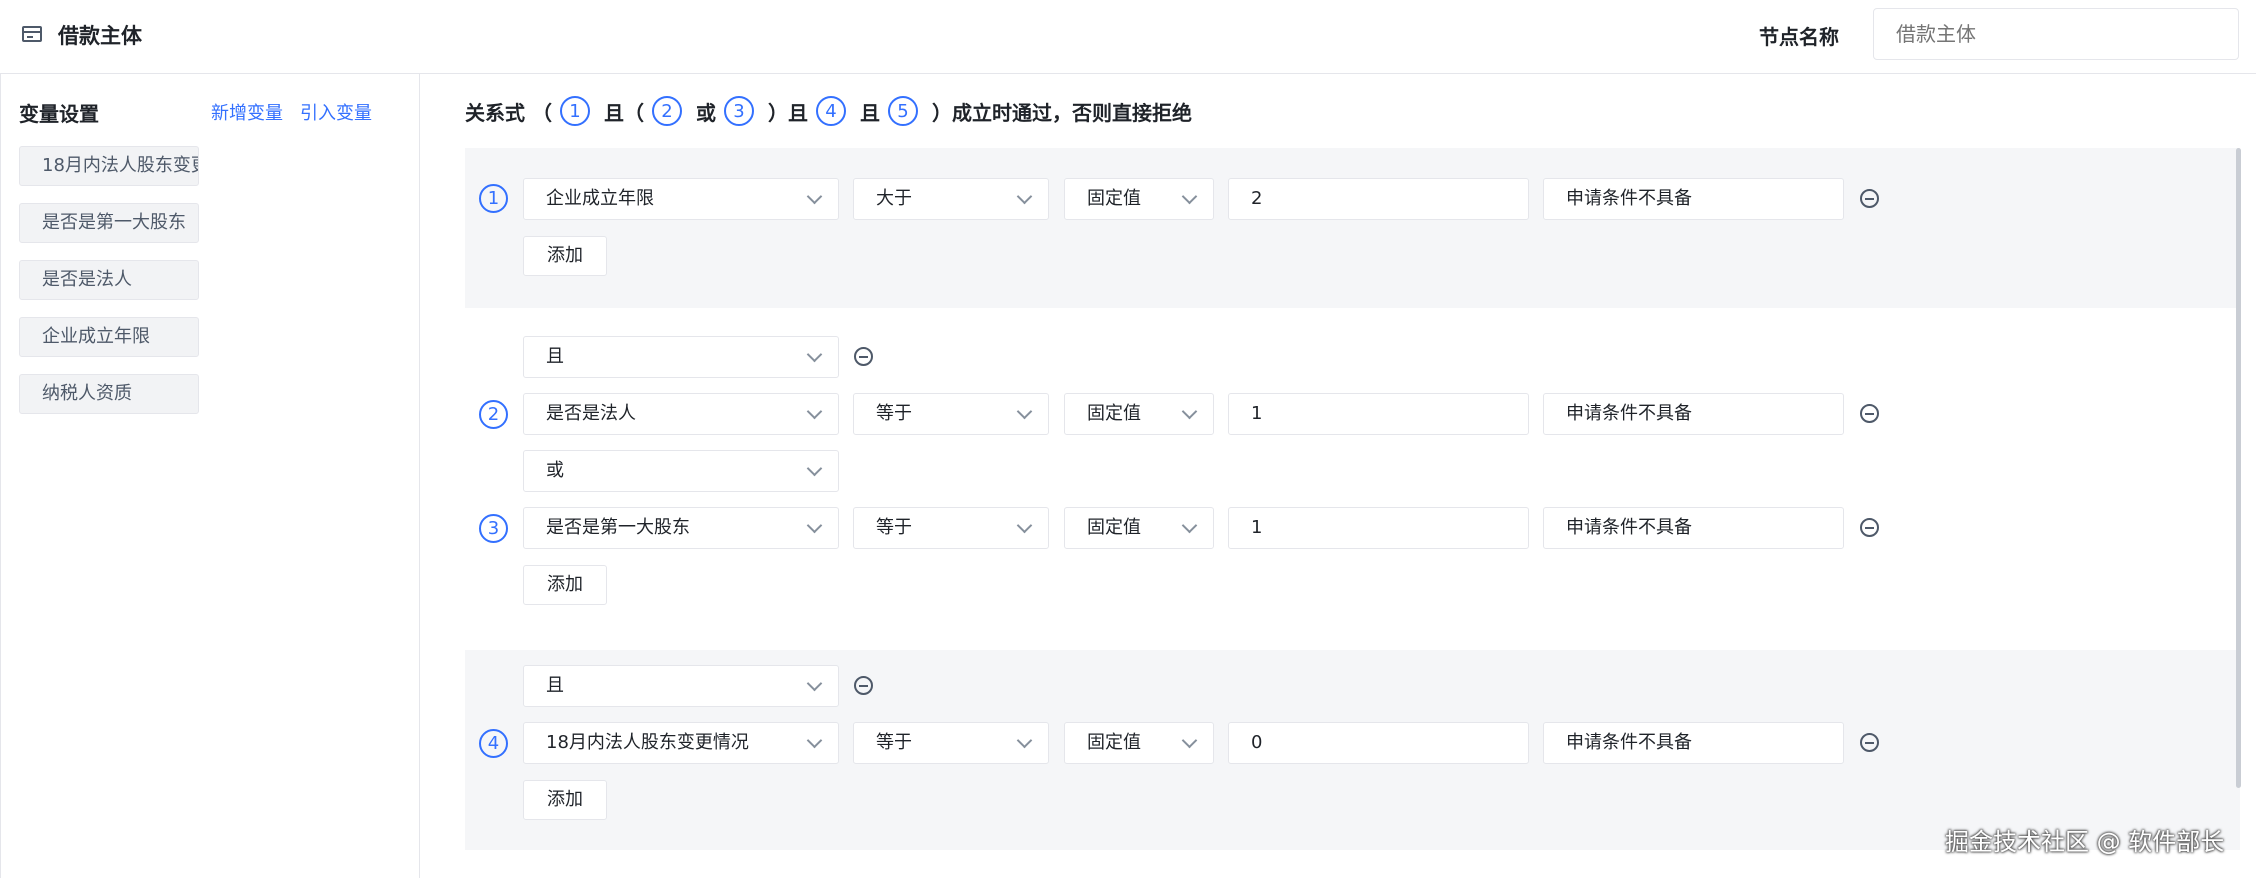 This screenshot has height=878, width=2256. Describe the element at coordinates (681, 414) in the screenshot. I see `rule-field-select: 是否是法人` at that location.